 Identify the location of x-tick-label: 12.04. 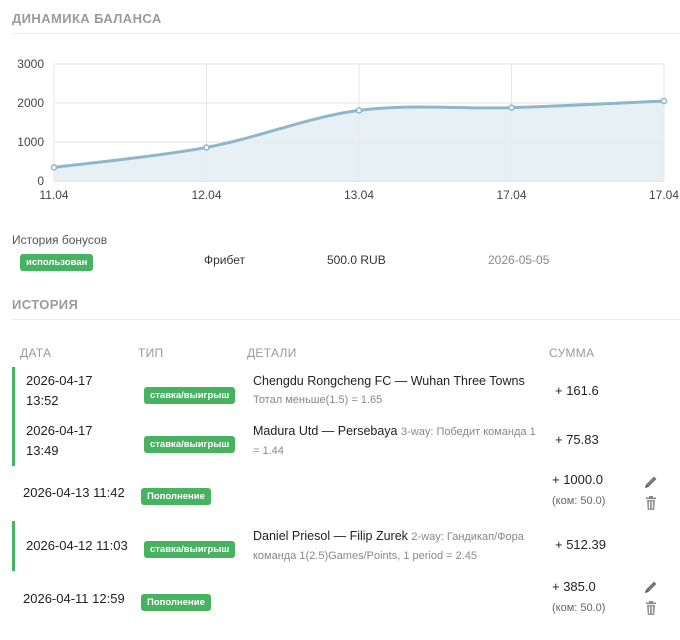
(206, 195).